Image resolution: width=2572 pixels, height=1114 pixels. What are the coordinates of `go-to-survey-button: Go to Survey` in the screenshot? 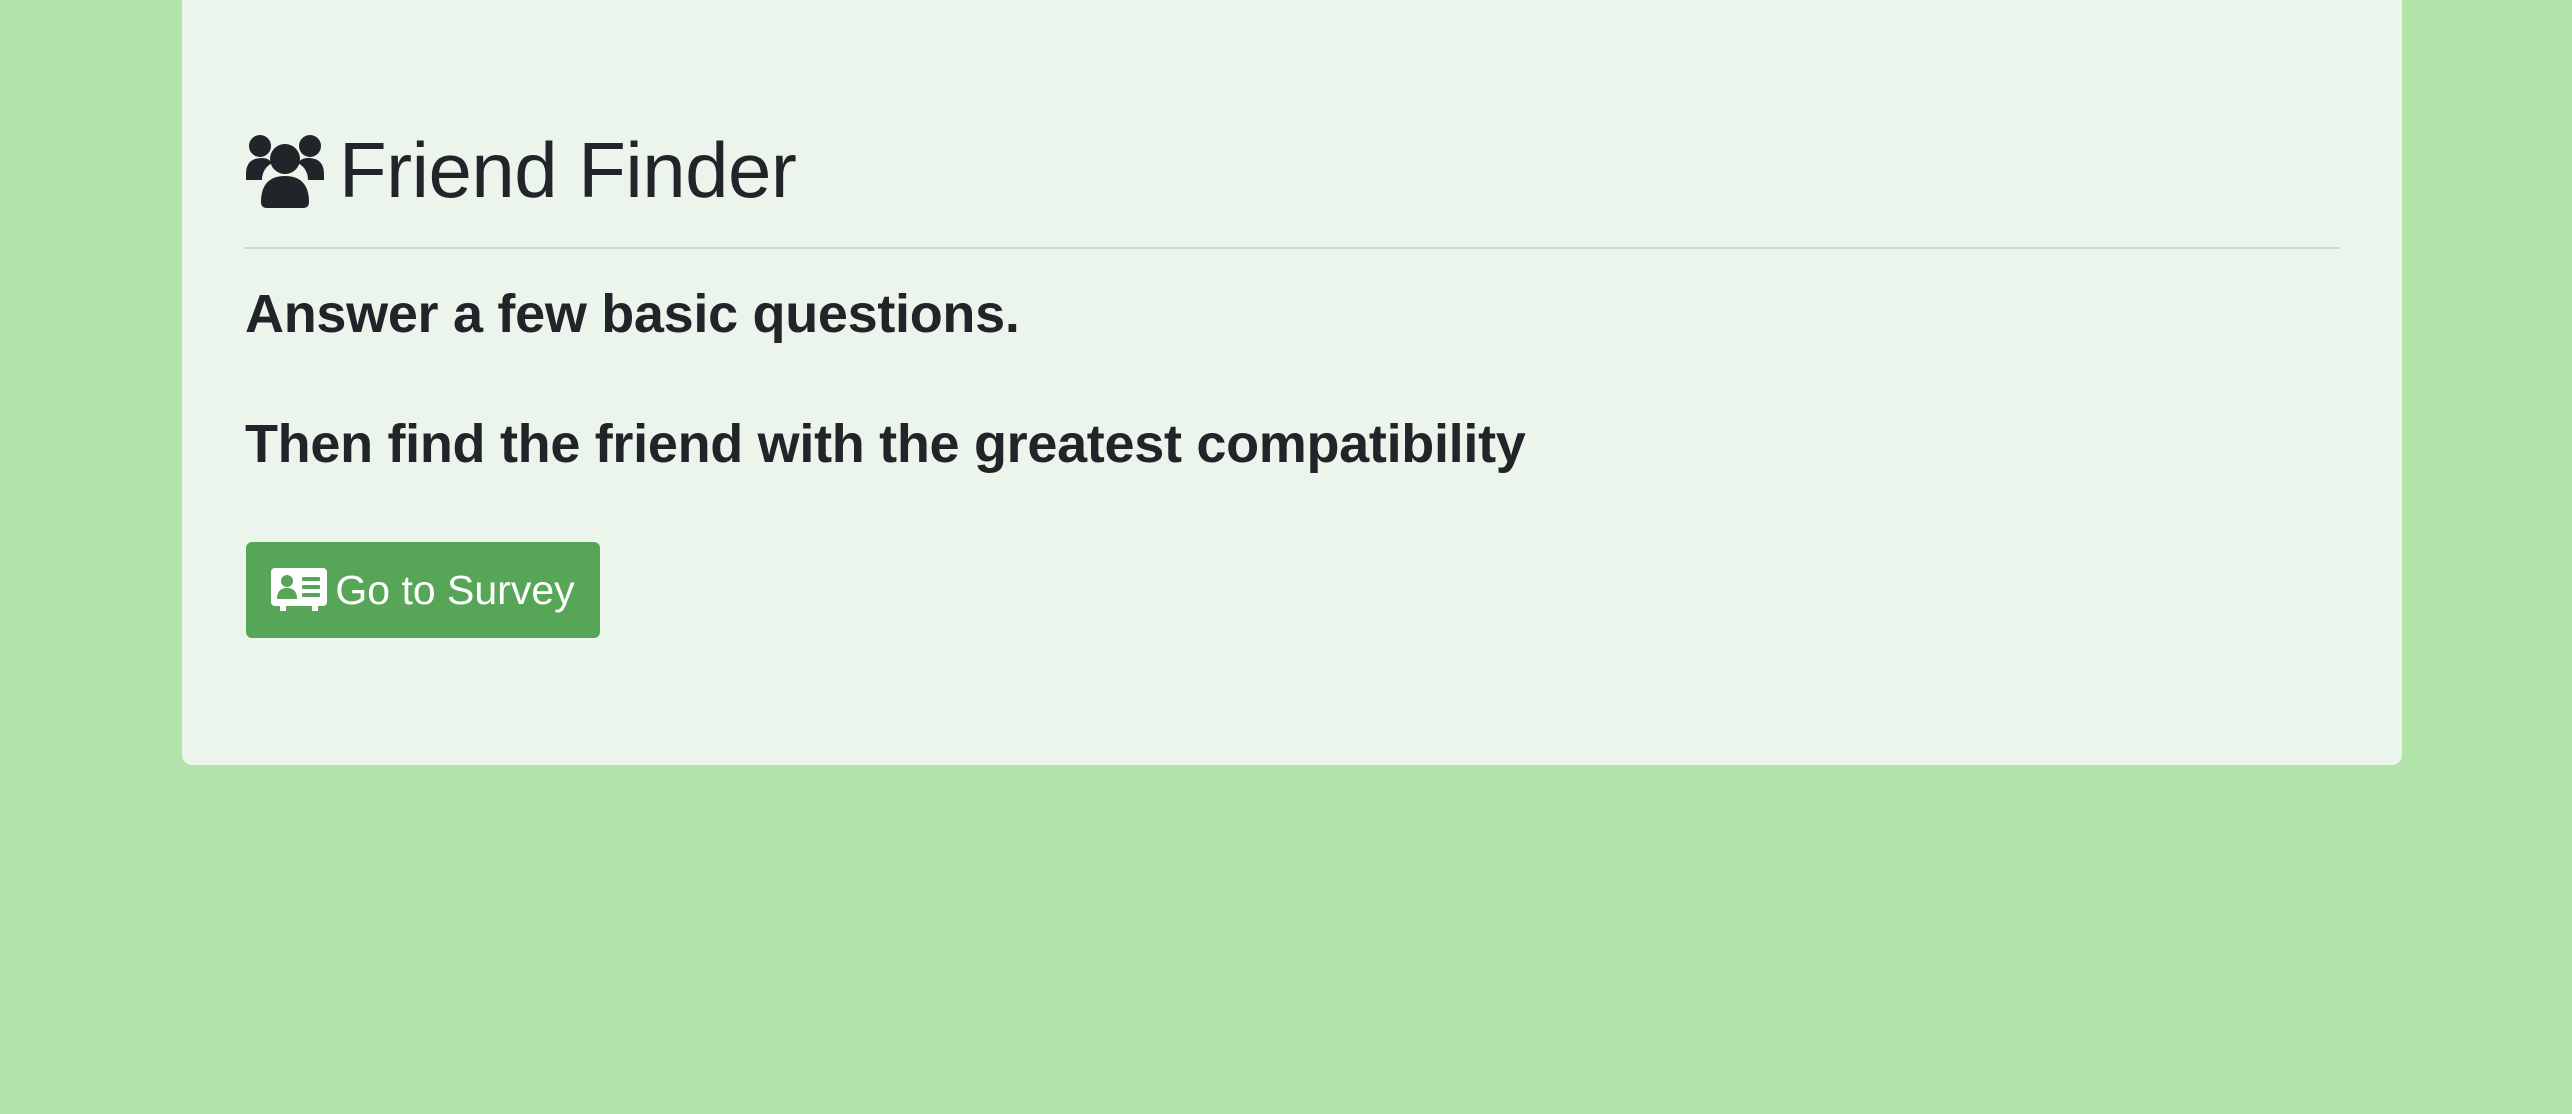 It's located at (423, 590).